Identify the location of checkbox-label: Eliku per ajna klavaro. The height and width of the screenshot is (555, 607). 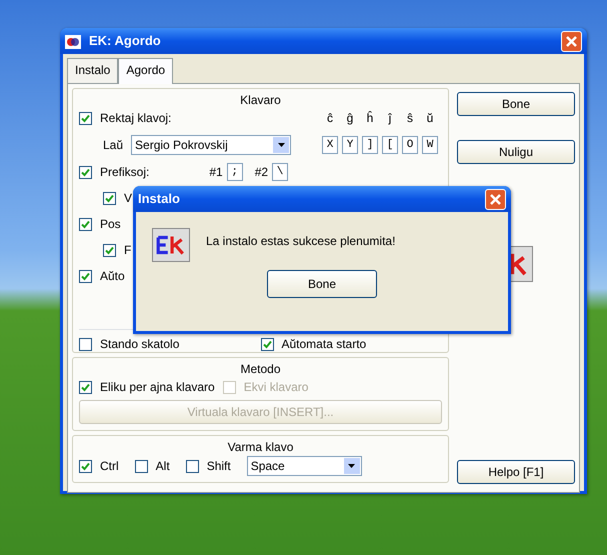
(157, 387).